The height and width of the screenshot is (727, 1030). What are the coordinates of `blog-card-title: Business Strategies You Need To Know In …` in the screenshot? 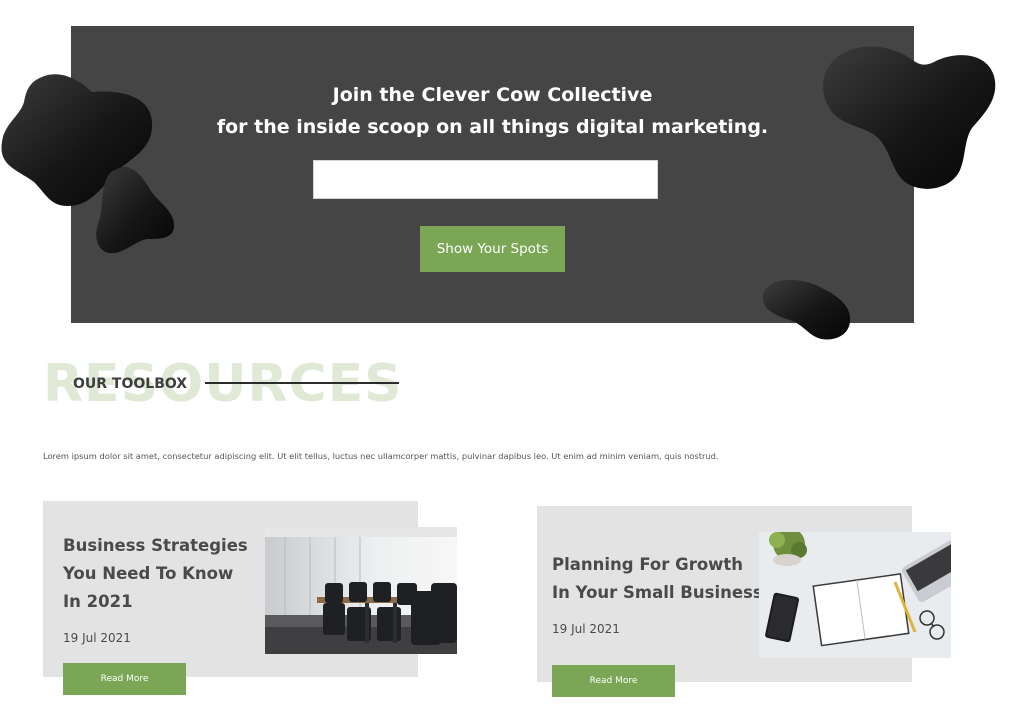 It's located at (155, 574).